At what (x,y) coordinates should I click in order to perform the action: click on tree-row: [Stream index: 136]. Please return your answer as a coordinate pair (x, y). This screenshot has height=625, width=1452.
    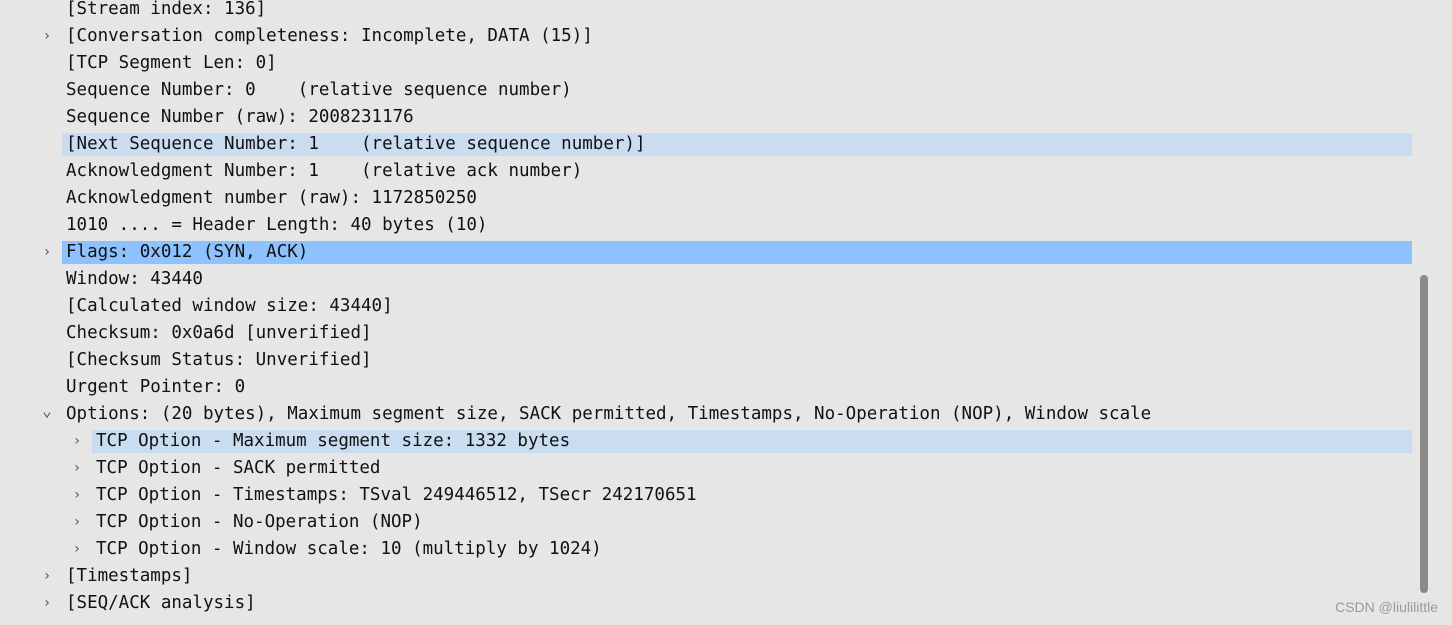
    Looking at the image, I should click on (706, 11).